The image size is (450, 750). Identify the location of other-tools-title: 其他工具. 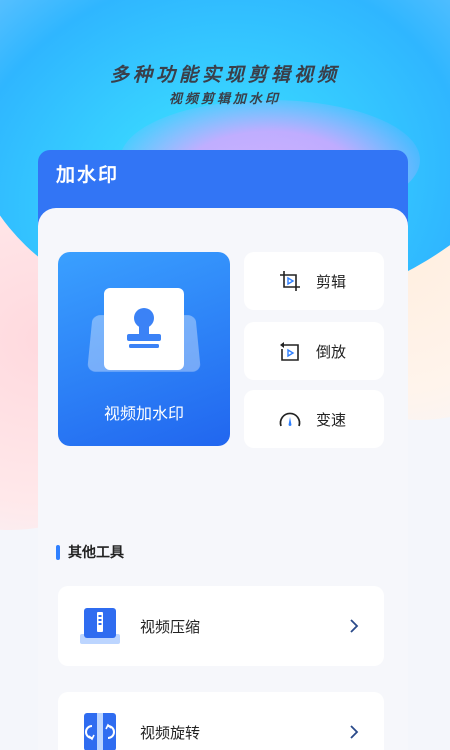
(96, 553).